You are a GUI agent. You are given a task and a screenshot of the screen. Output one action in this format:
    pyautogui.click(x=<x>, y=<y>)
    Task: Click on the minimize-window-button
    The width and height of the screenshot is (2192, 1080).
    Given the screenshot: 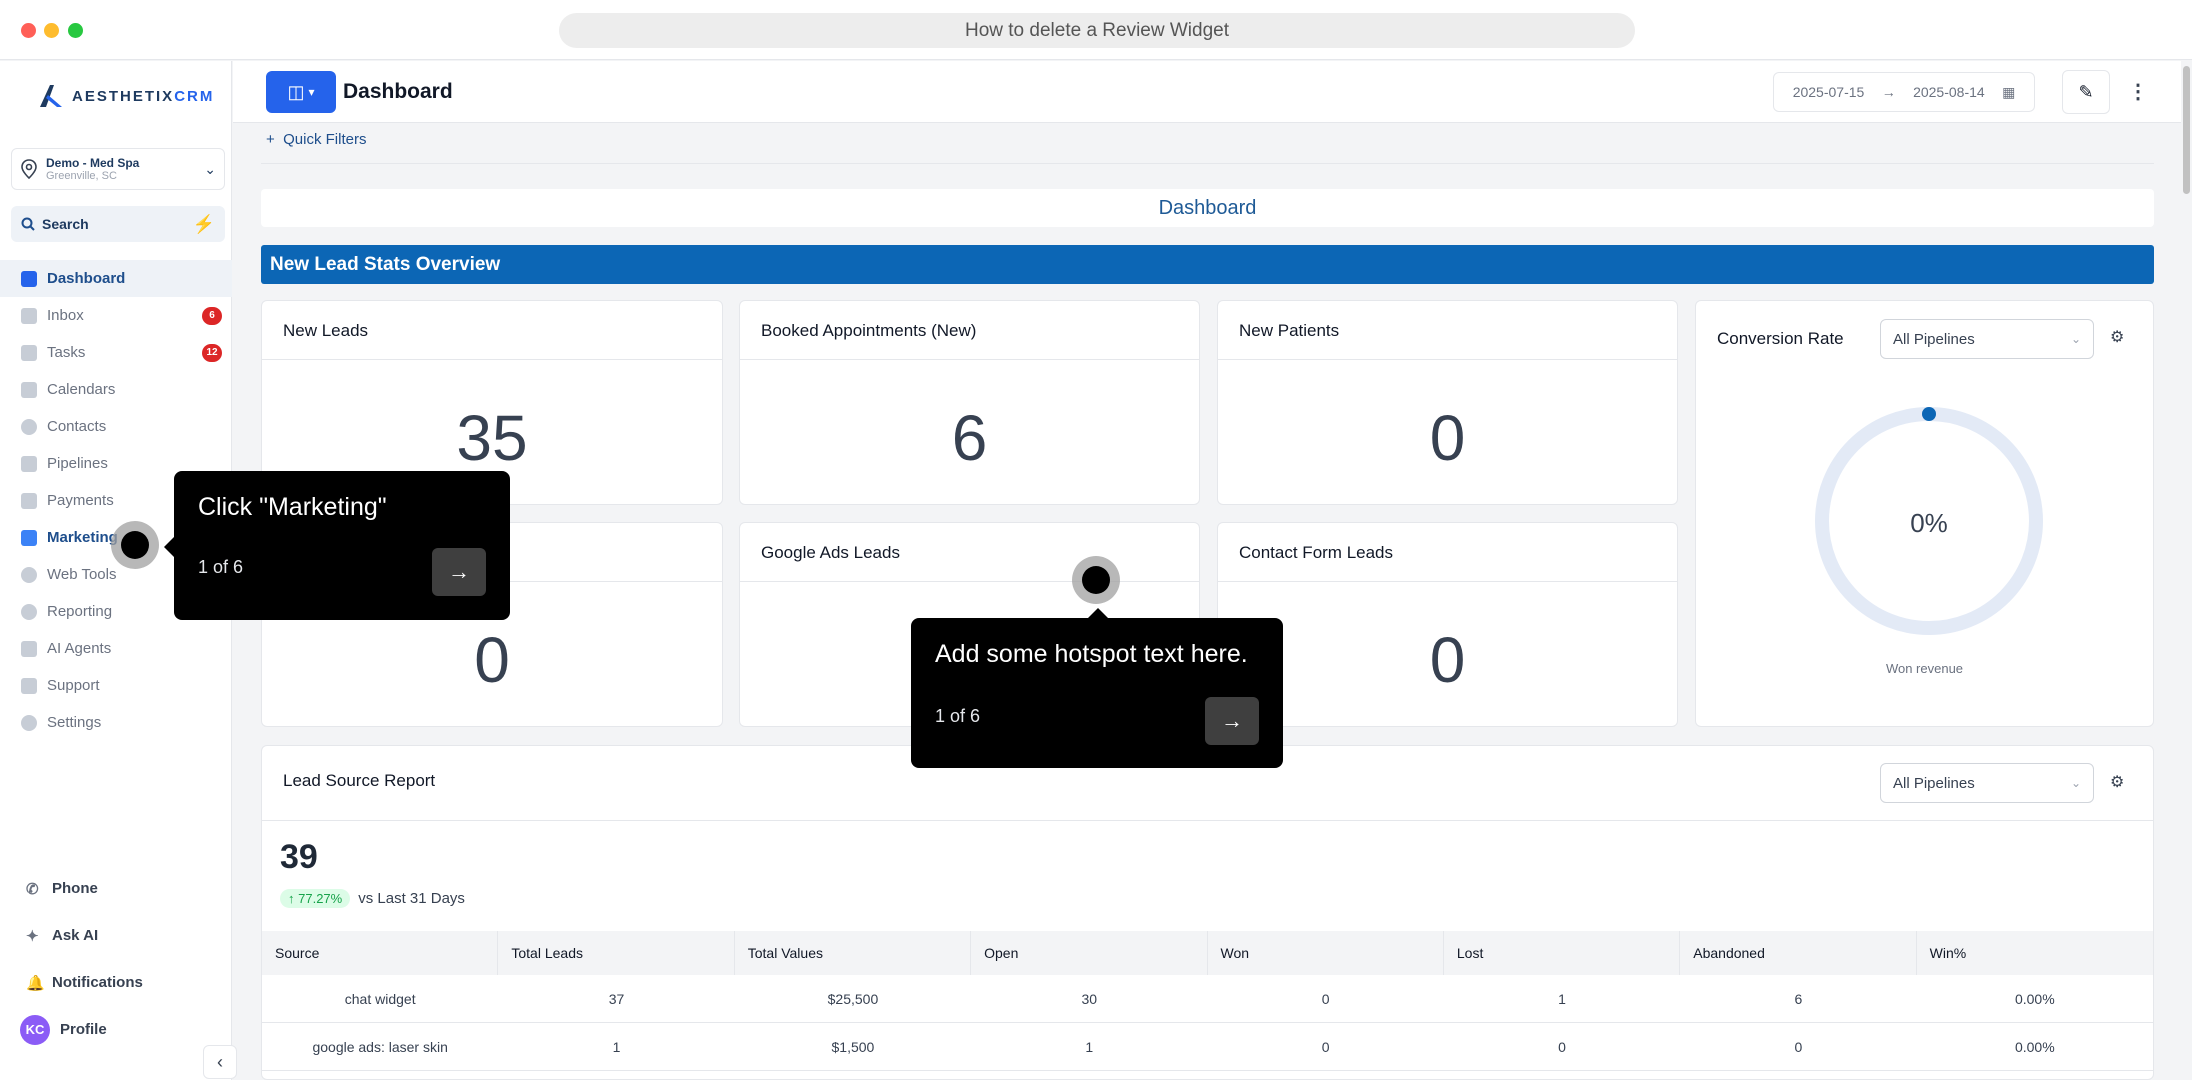 What is the action you would take?
    pyautogui.click(x=51, y=30)
    